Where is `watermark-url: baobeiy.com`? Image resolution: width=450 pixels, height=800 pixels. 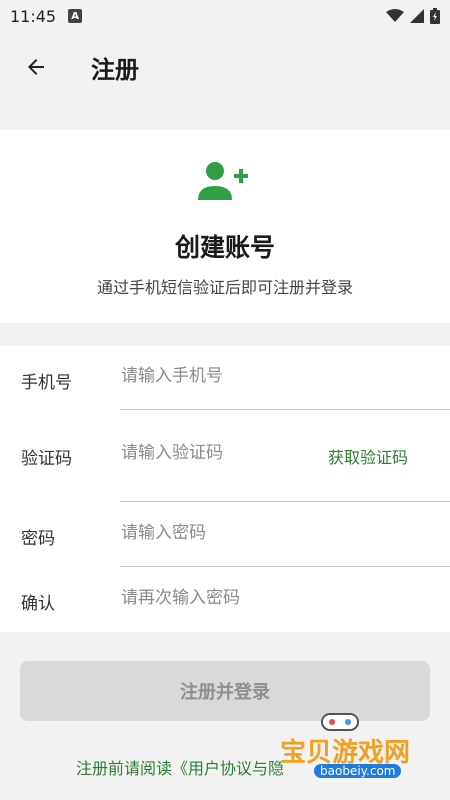 watermark-url: baobeiy.com is located at coordinates (358, 771).